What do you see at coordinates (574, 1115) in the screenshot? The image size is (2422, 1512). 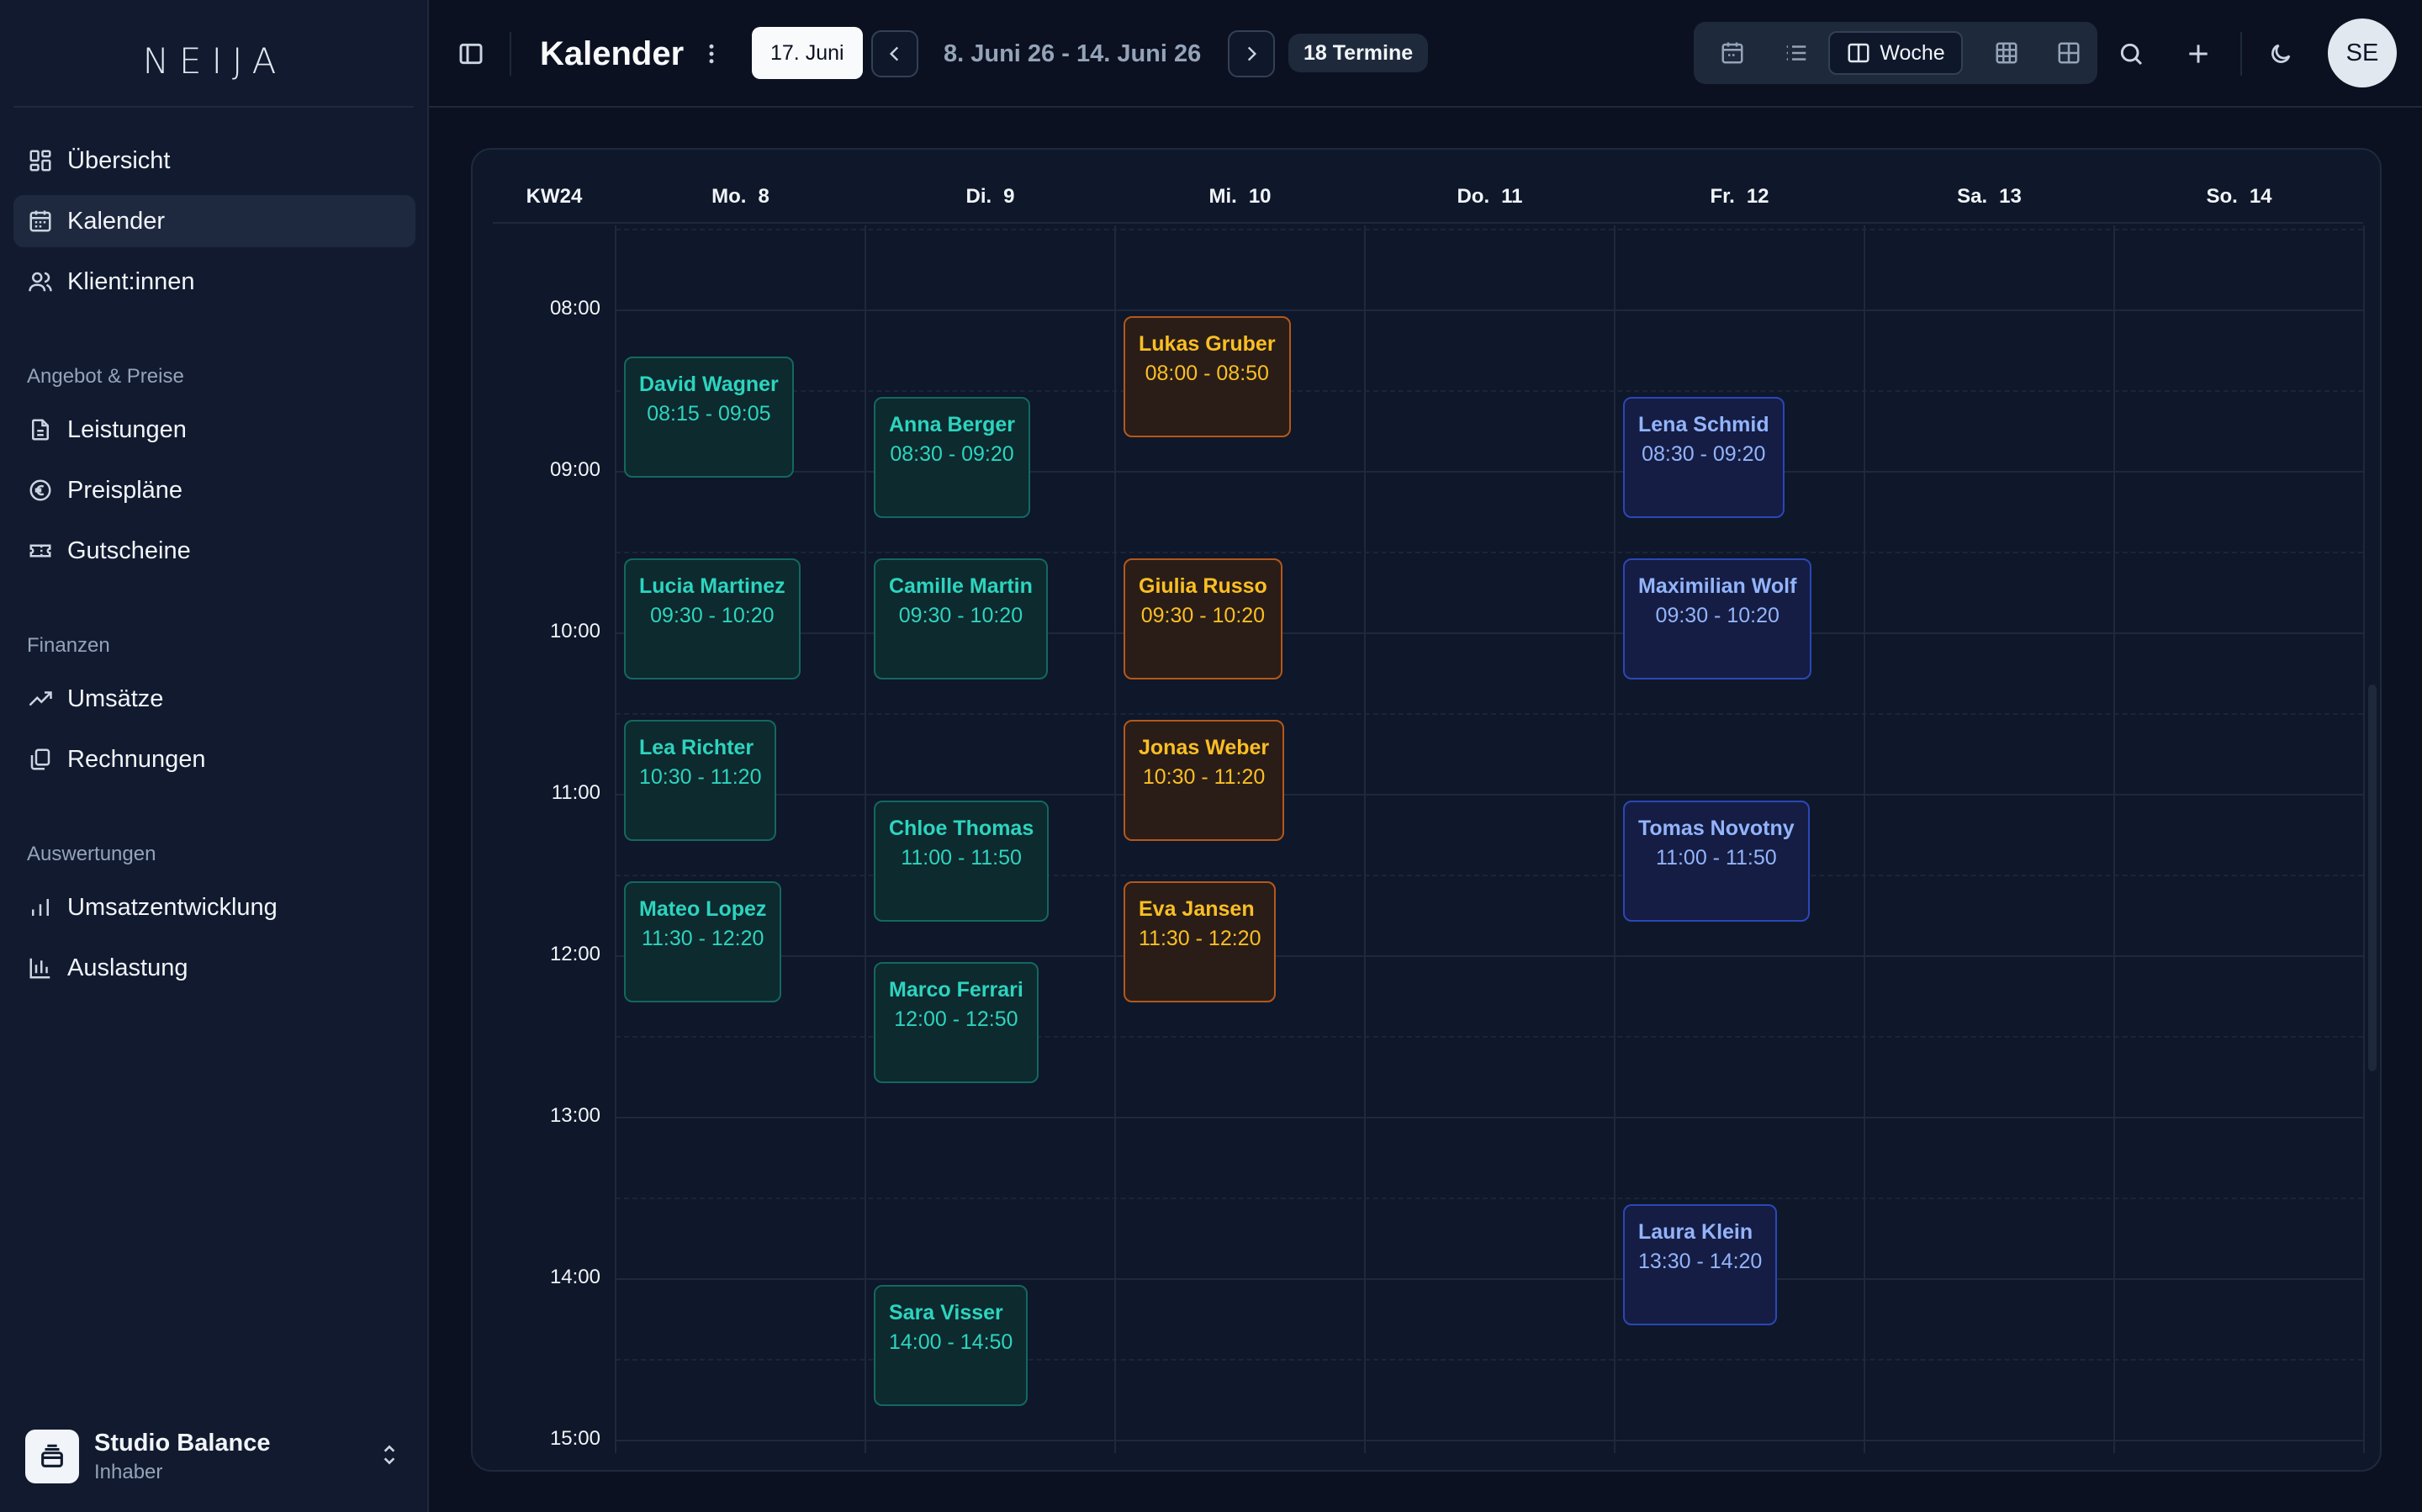 I see `time-label: 13:00` at bounding box center [574, 1115].